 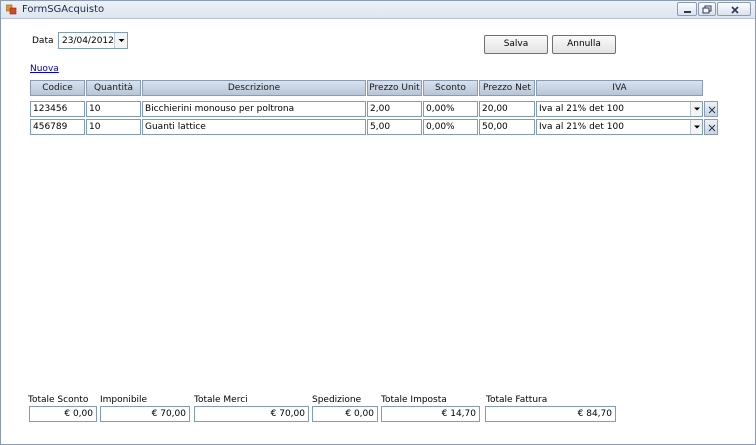 I want to click on restore-button, so click(x=707, y=9).